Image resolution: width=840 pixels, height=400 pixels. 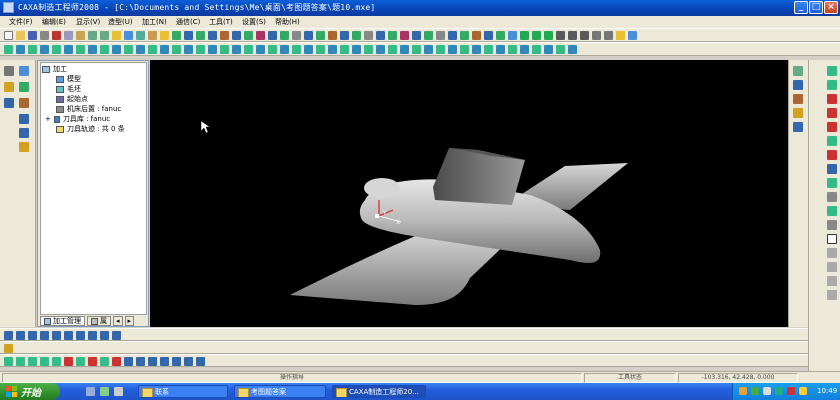 What do you see at coordinates (803, 391) in the screenshot?
I see `tray-icon-e` at bounding box center [803, 391].